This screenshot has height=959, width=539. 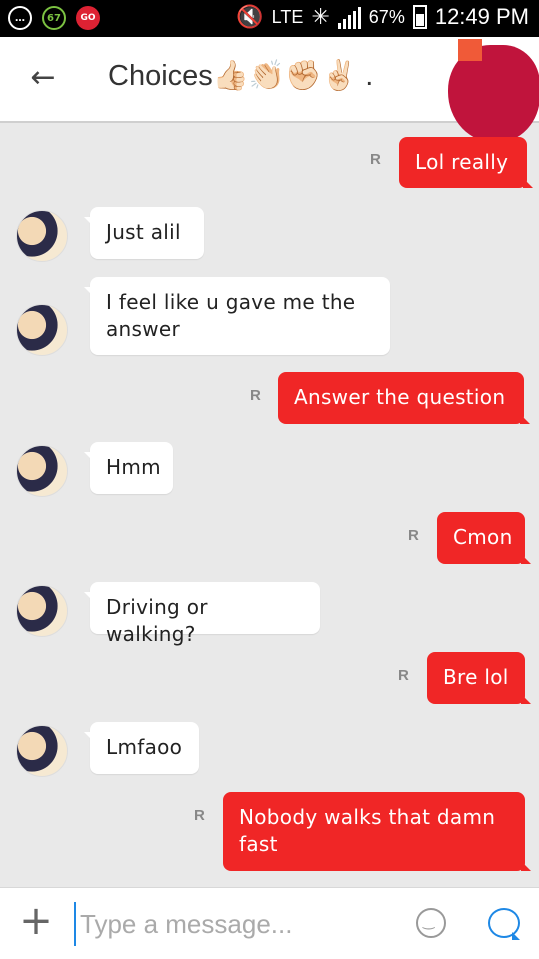 What do you see at coordinates (43, 78) in the screenshot?
I see `back-arrow-icon: ←` at bounding box center [43, 78].